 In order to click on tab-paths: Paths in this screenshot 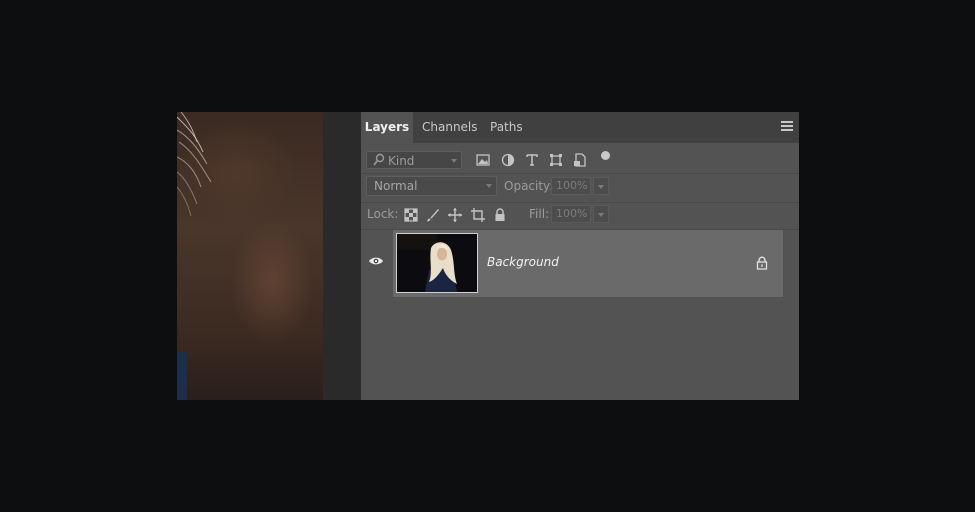, I will do `click(506, 127)`.